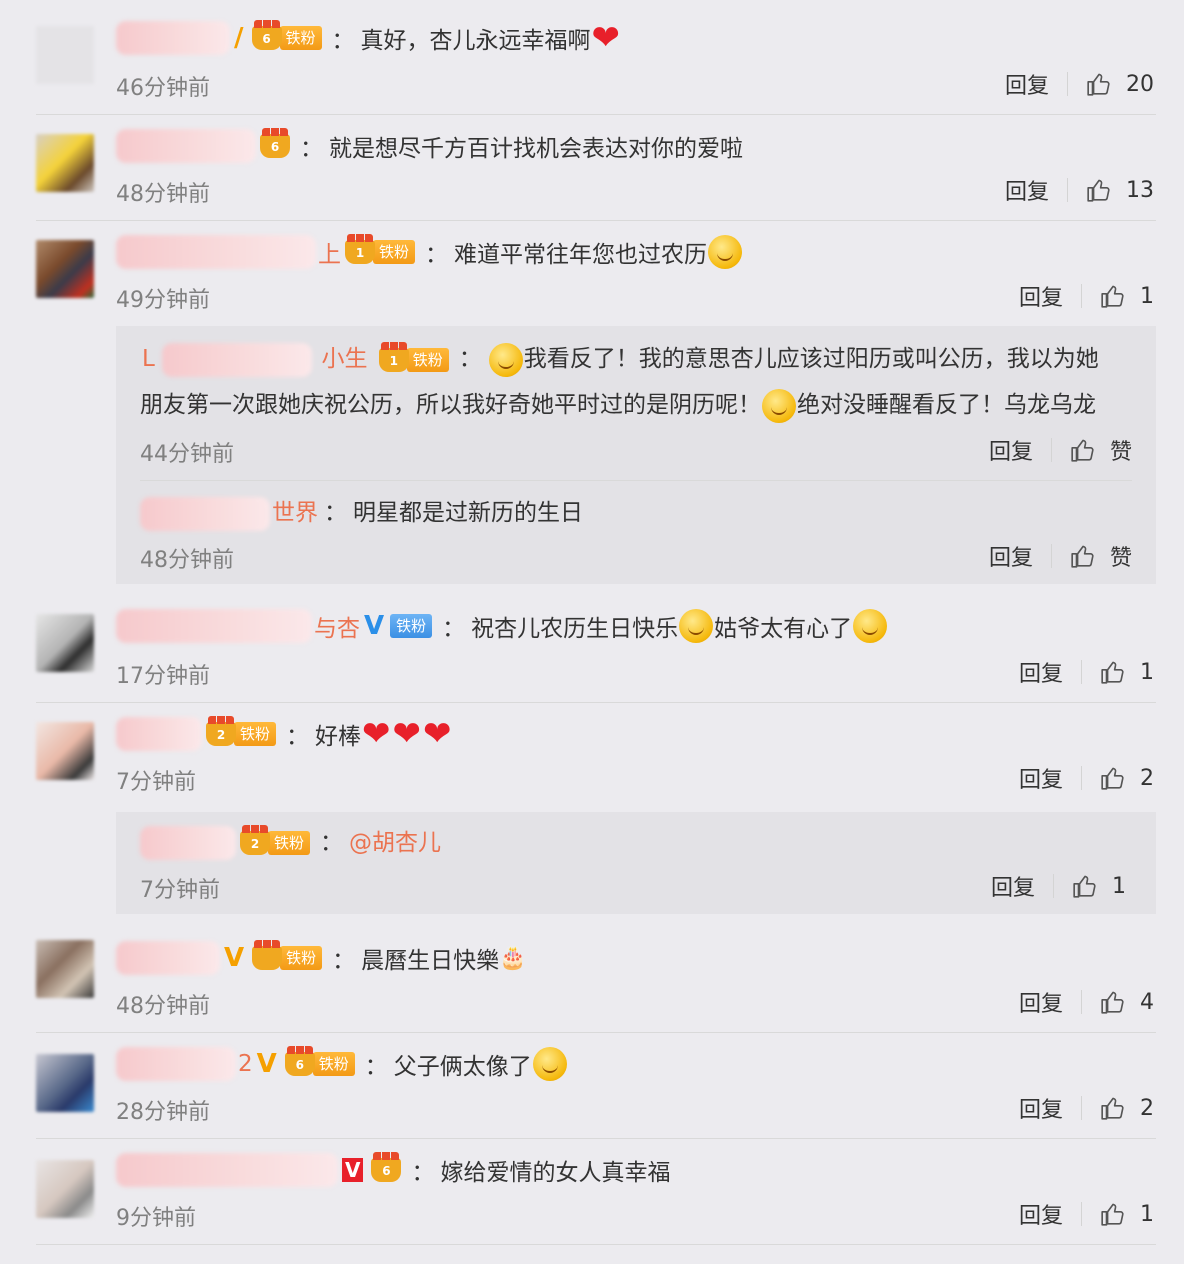  I want to click on like-button: 4, so click(1127, 1002).